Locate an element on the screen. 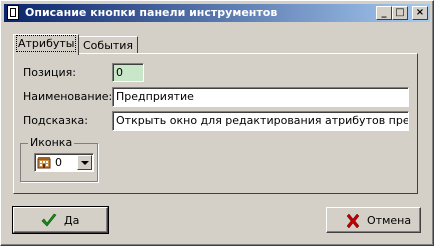  tab-events-label: События is located at coordinates (108, 45).